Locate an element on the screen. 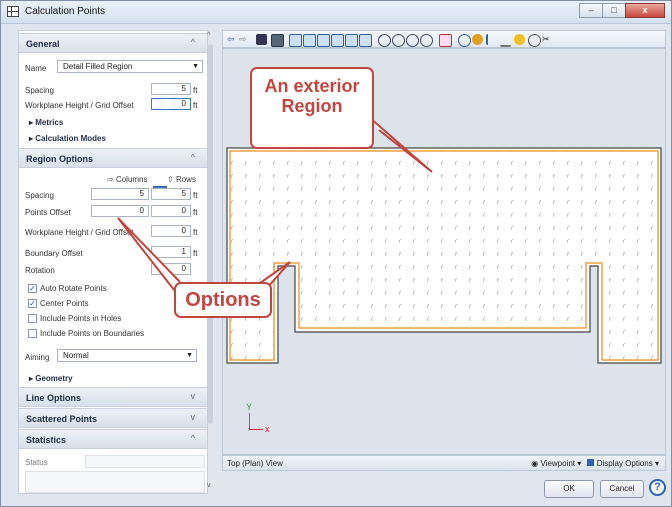 This screenshot has width=672, height=507. zoom-extents-icon is located at coordinates (445, 40).